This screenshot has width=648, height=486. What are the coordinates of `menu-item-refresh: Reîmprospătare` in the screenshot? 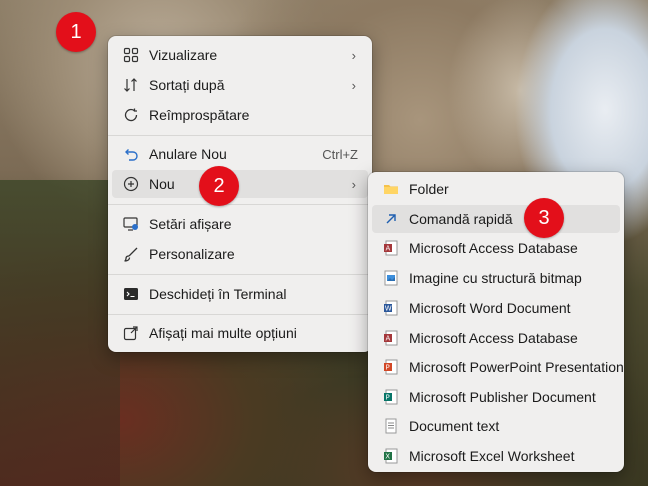 It's located at (240, 115).